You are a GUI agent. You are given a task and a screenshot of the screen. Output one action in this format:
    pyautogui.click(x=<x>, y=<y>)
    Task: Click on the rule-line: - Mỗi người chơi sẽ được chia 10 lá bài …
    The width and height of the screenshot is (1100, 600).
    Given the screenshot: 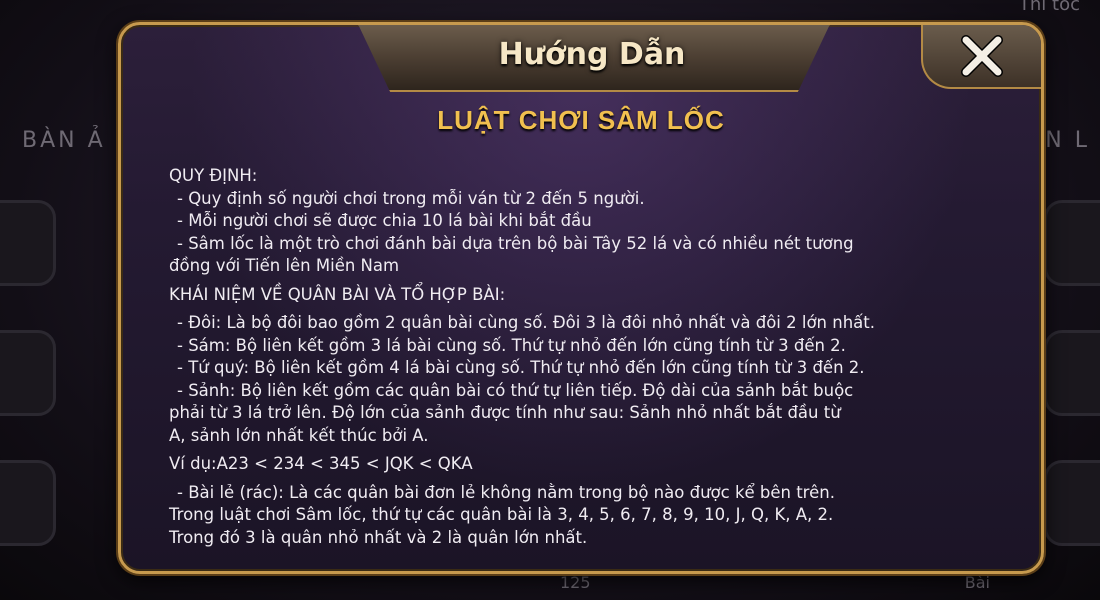 What is the action you would take?
    pyautogui.click(x=384, y=220)
    